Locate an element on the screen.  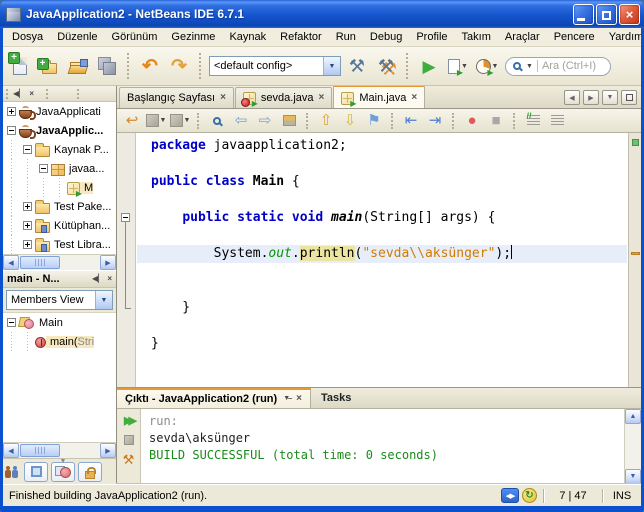
scroll-down-icon: ▼ is located at coordinates (633, 476).